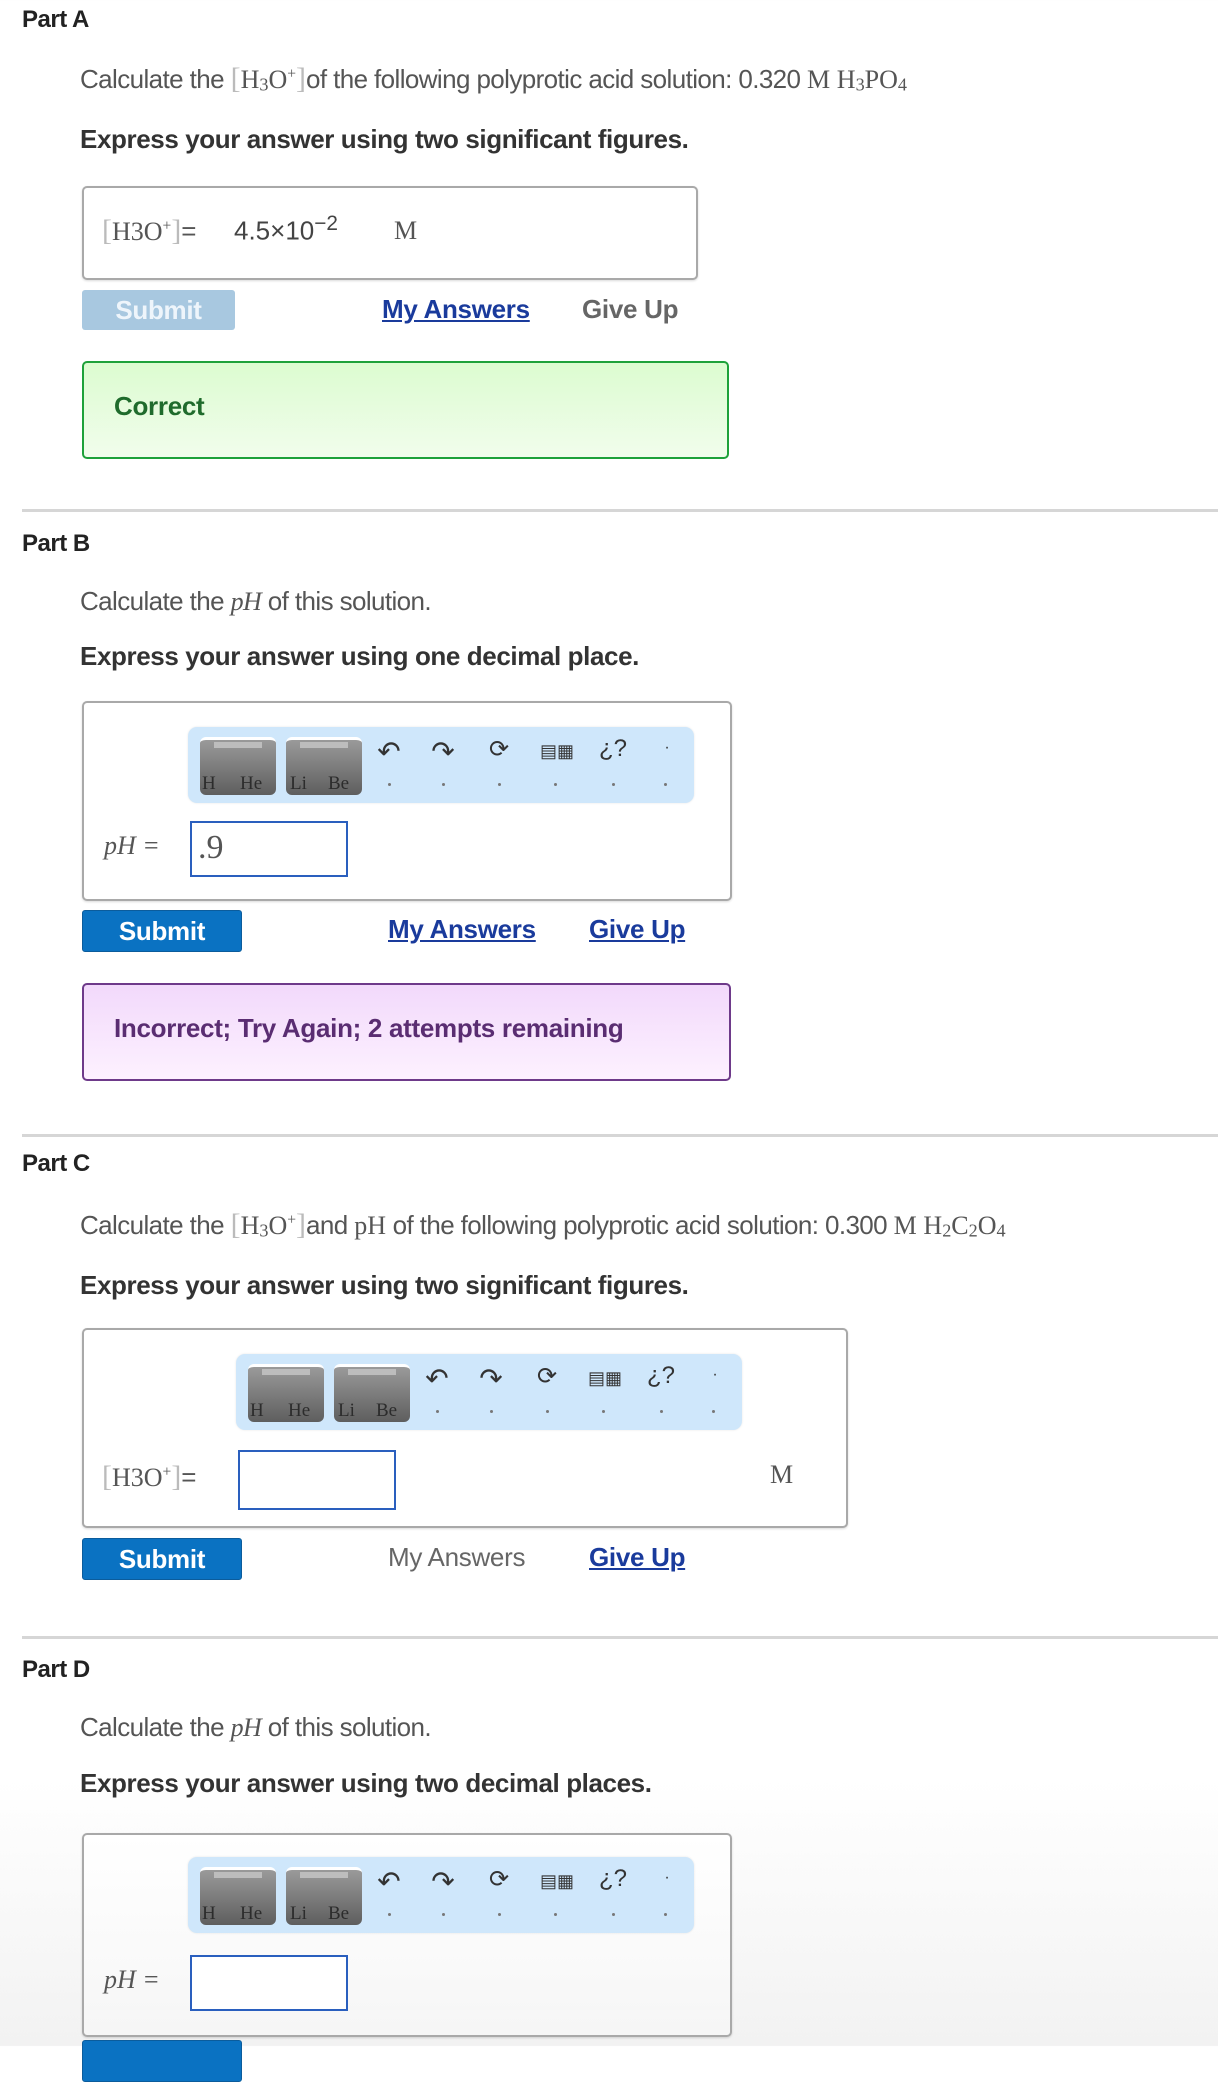 This screenshot has height=2082, width=1218. What do you see at coordinates (317, 1480) in the screenshot?
I see `part-c-h3o-input` at bounding box center [317, 1480].